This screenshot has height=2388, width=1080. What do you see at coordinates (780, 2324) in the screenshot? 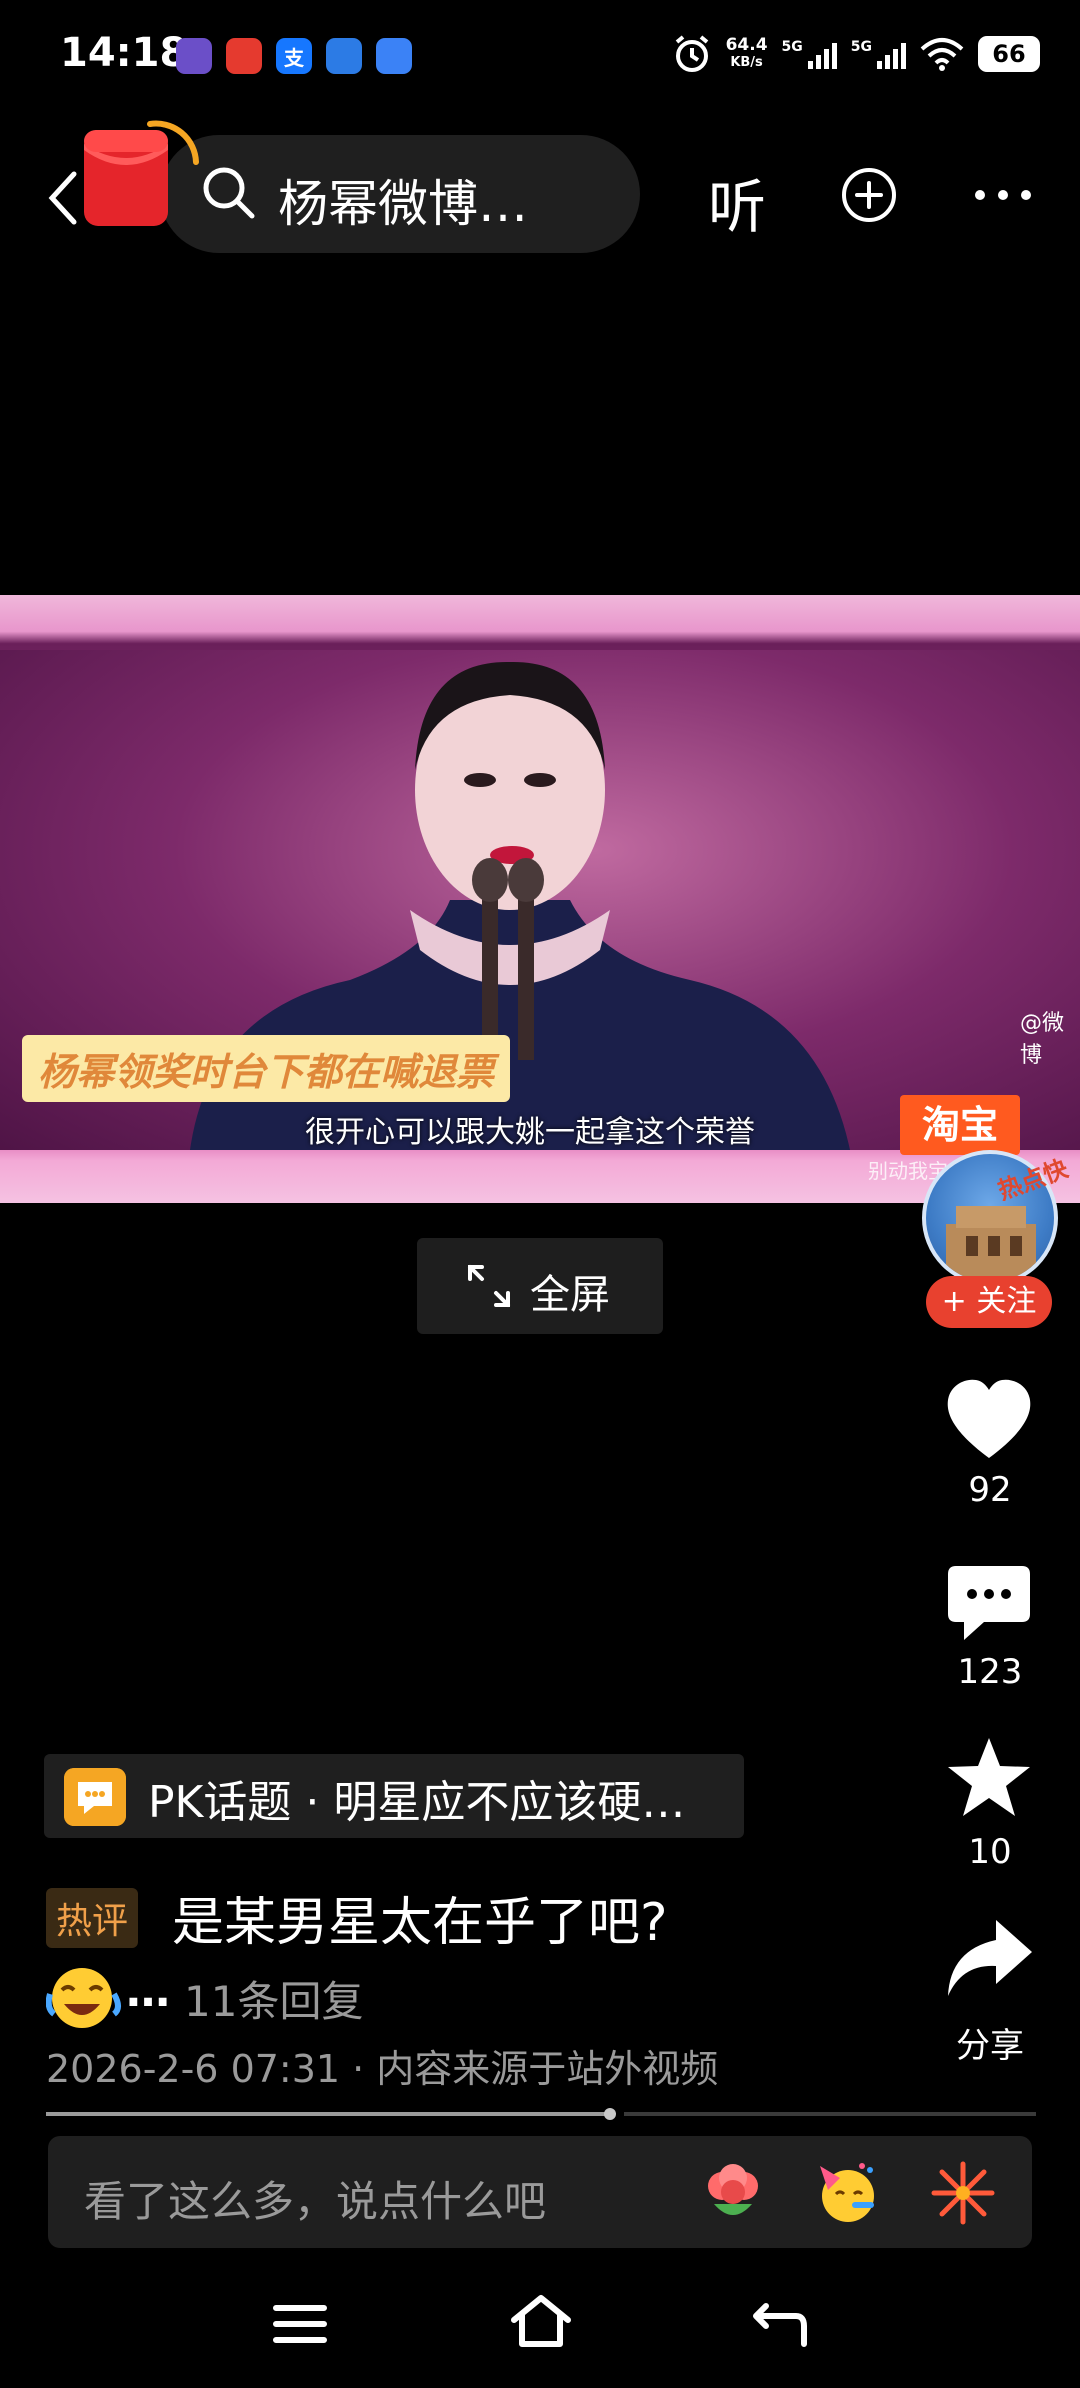
I see `system-back-icon` at bounding box center [780, 2324].